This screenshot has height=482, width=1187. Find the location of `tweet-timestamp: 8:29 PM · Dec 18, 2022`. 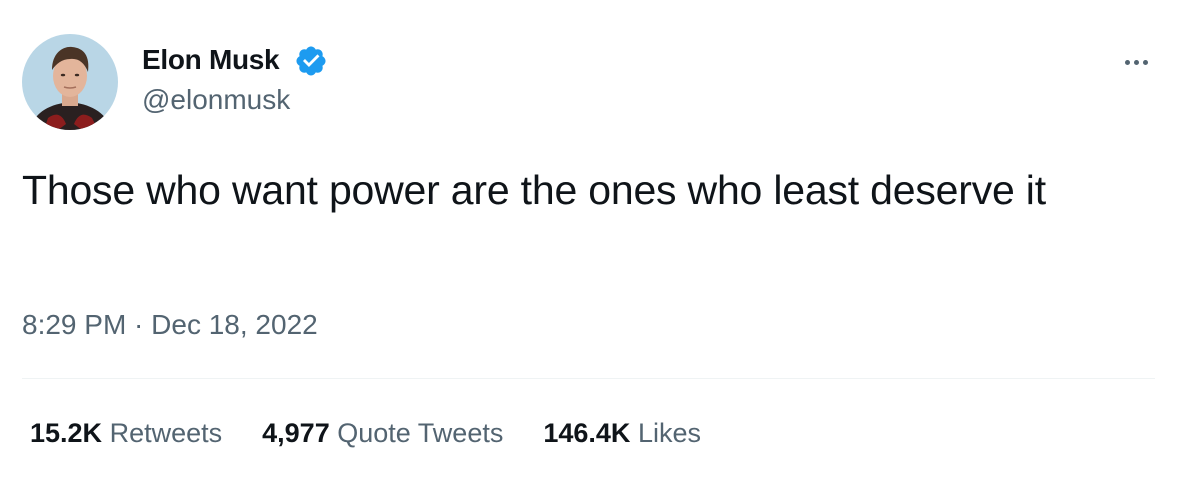

tweet-timestamp: 8:29 PM · Dec 18, 2022 is located at coordinates (170, 325).